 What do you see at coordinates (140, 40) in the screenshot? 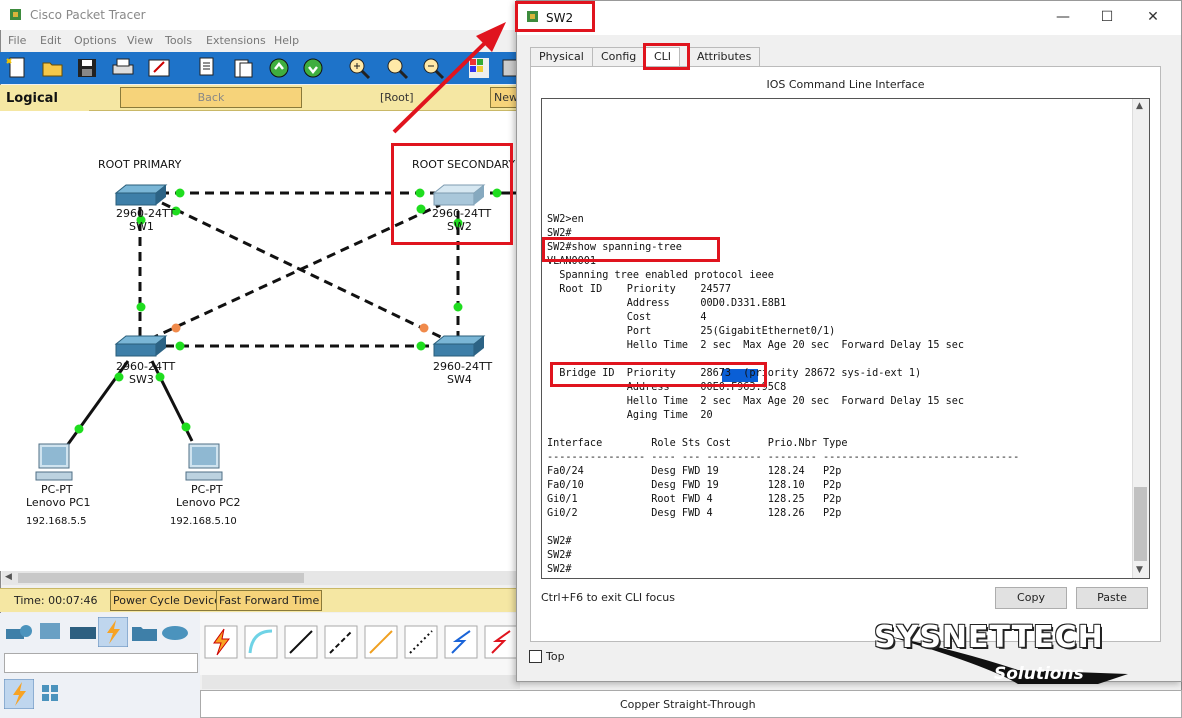
I see `menu-view: View` at bounding box center [140, 40].